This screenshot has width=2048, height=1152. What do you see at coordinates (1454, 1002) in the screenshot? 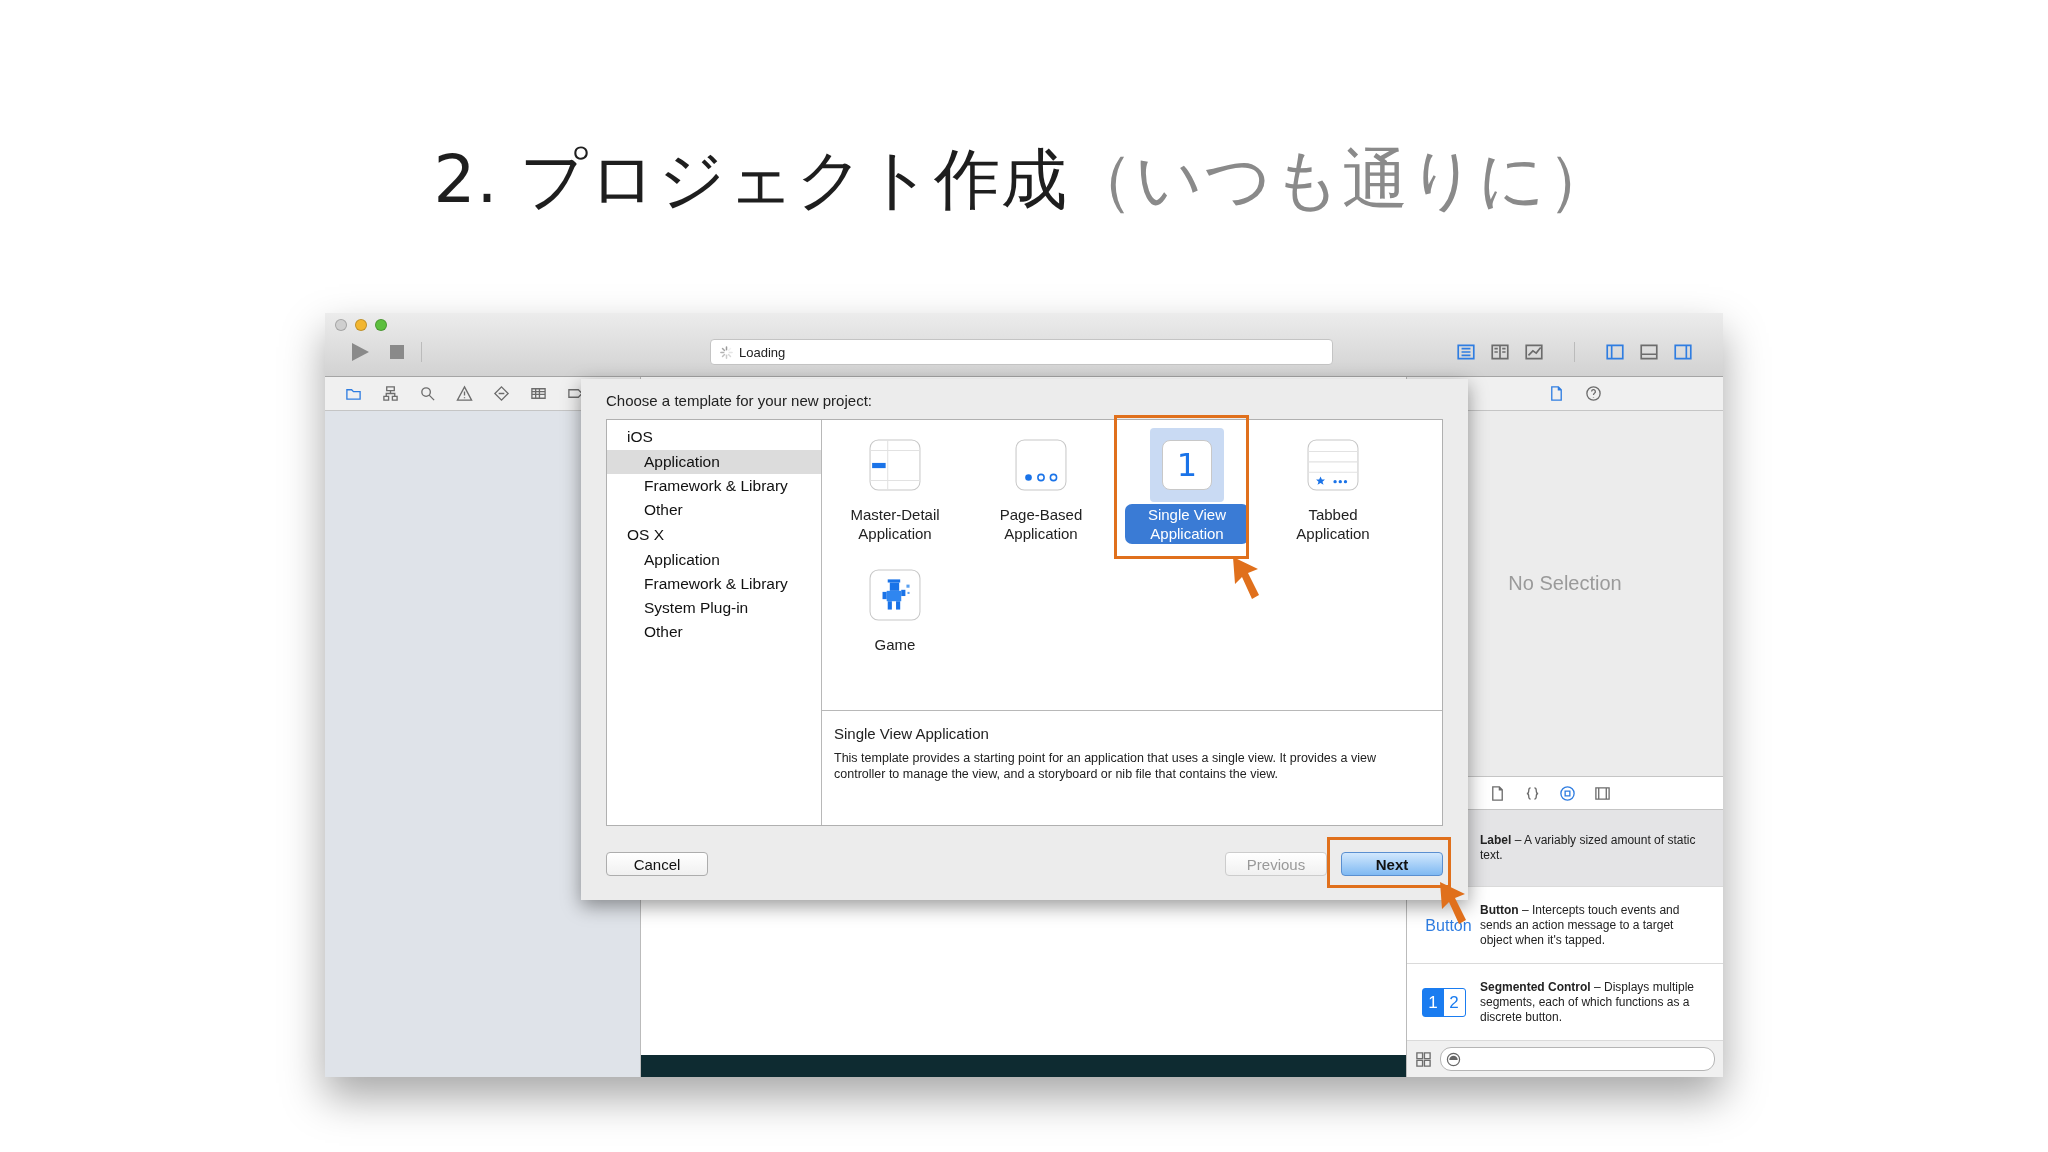
I see `segment-number: 2` at bounding box center [1454, 1002].